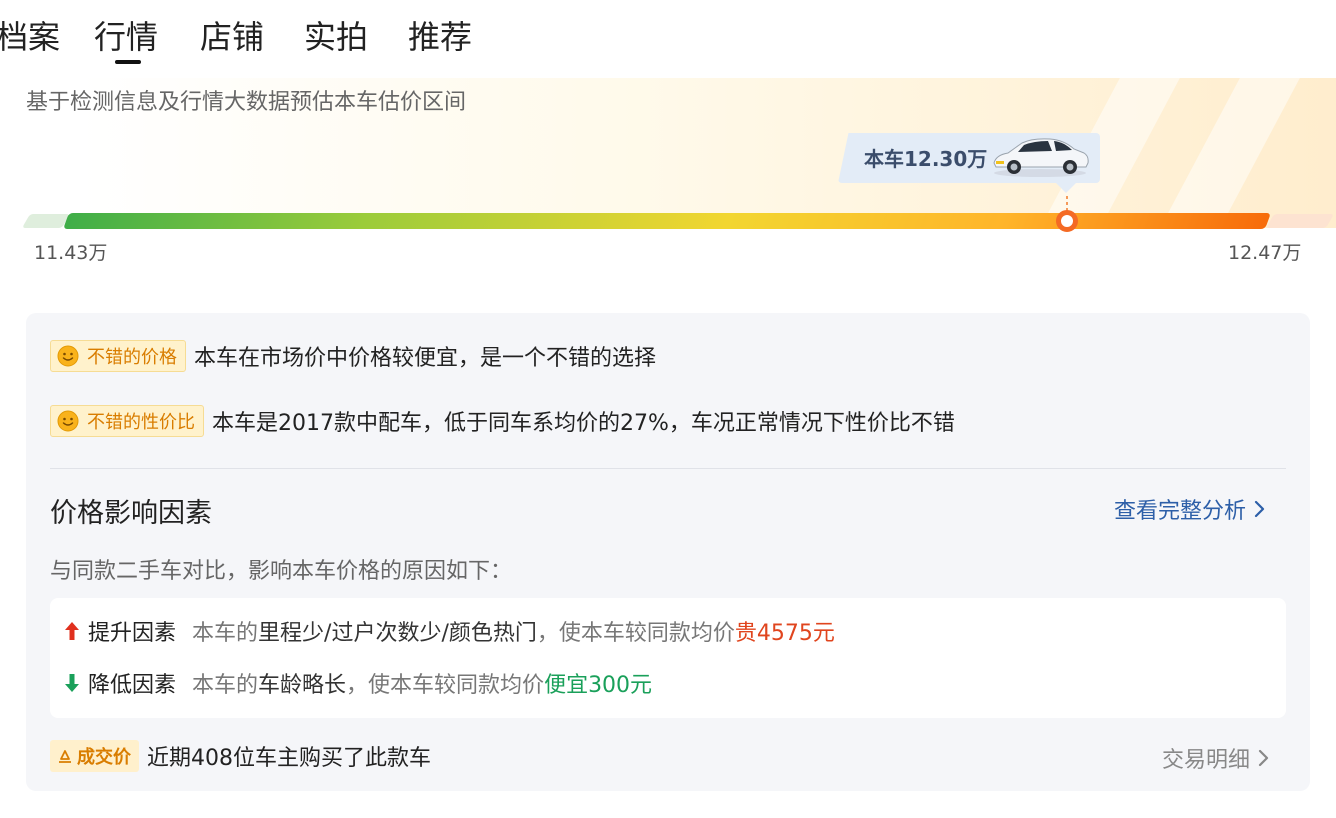  What do you see at coordinates (132, 357) in the screenshot?
I see `verdict-badge-label: 不错的价格` at bounding box center [132, 357].